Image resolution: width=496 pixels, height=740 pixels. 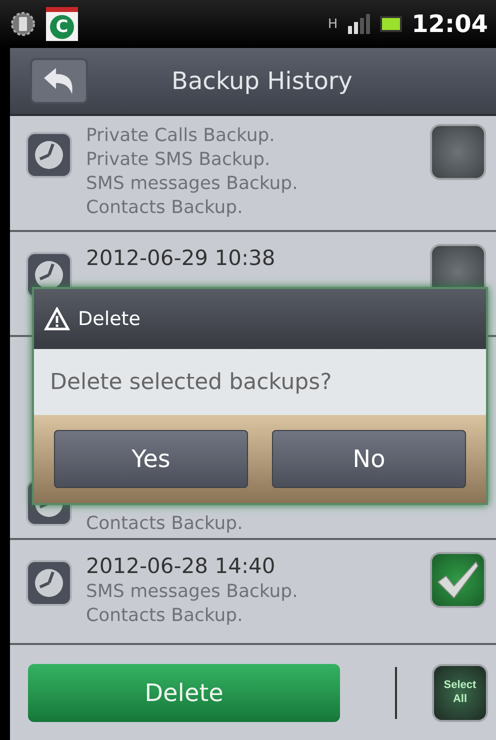 I want to click on signal-icon, so click(x=359, y=24).